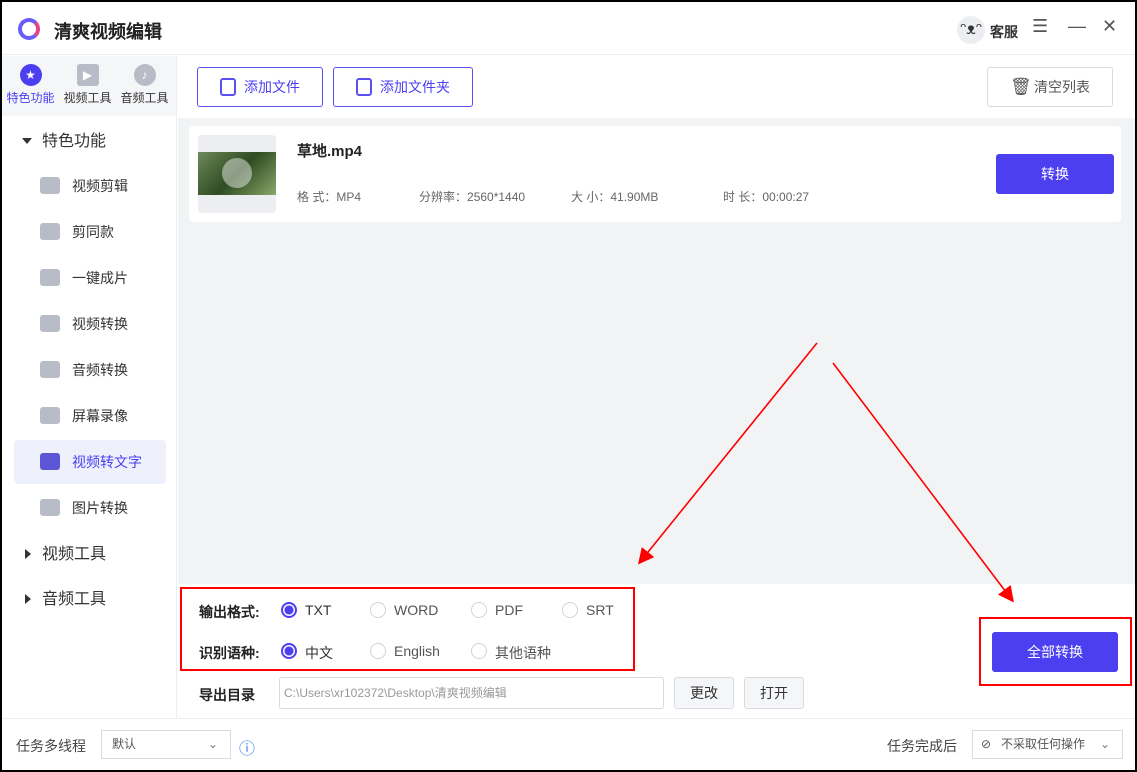  What do you see at coordinates (407, 629) in the screenshot?
I see `annotation-box-options` at bounding box center [407, 629].